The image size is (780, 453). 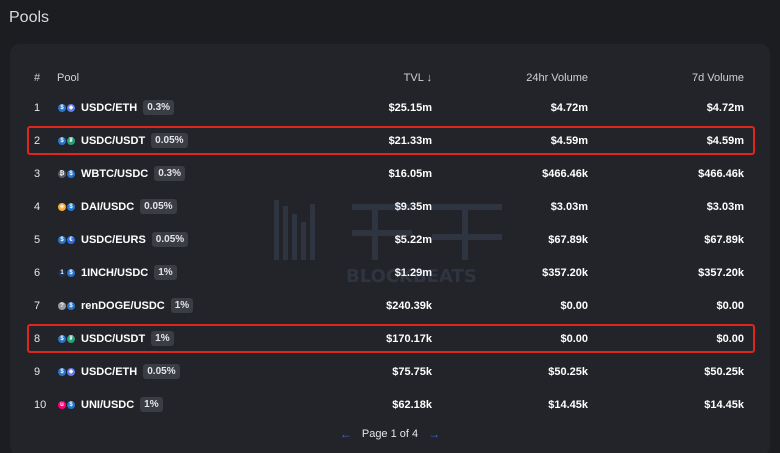 What do you see at coordinates (123, 305) in the screenshot?
I see `pool-name: renDOGE/USDC` at bounding box center [123, 305].